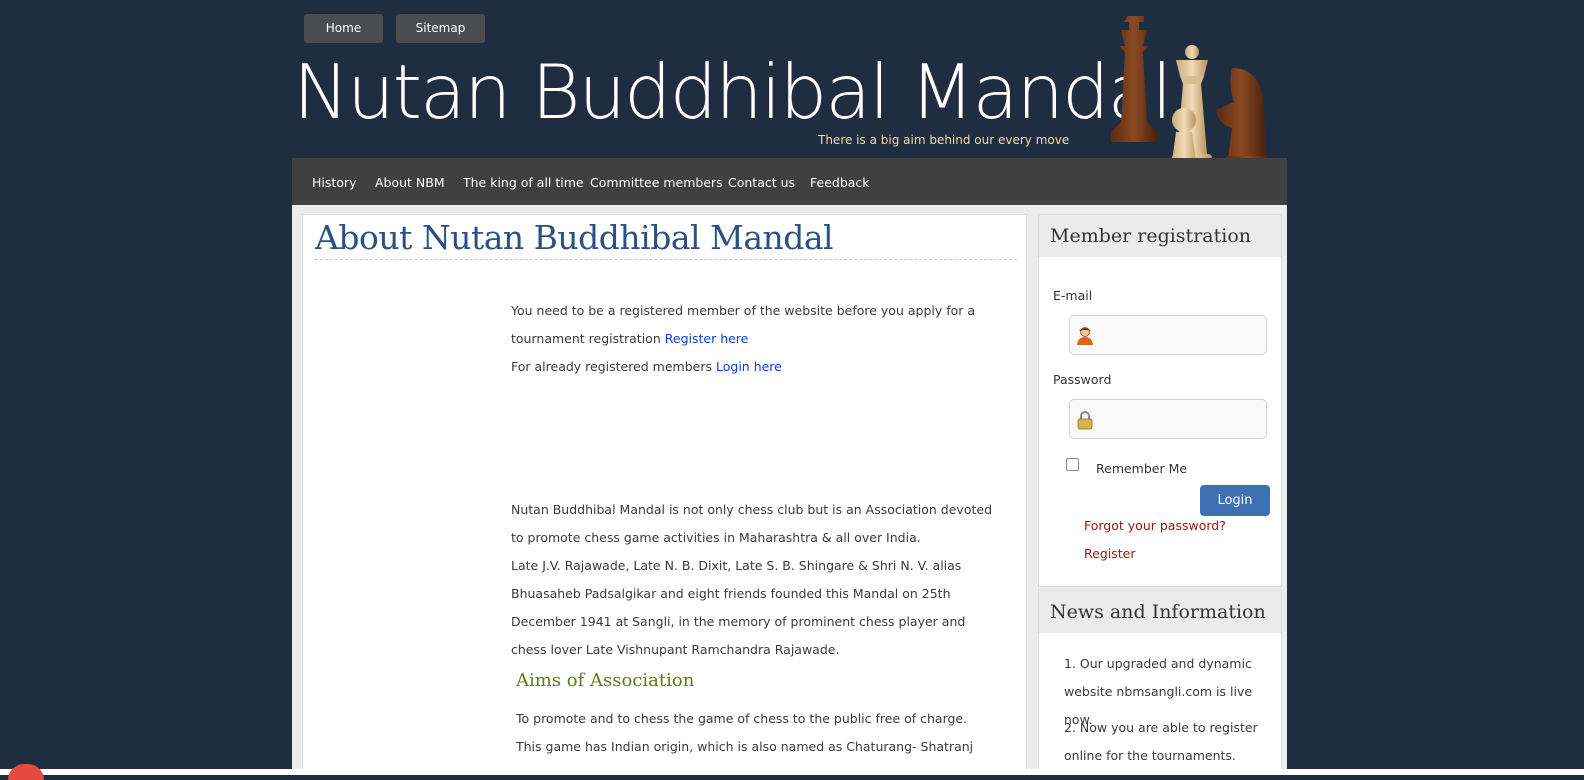  I want to click on site-tagline: There is a big aim behind our every move, so click(944, 140).